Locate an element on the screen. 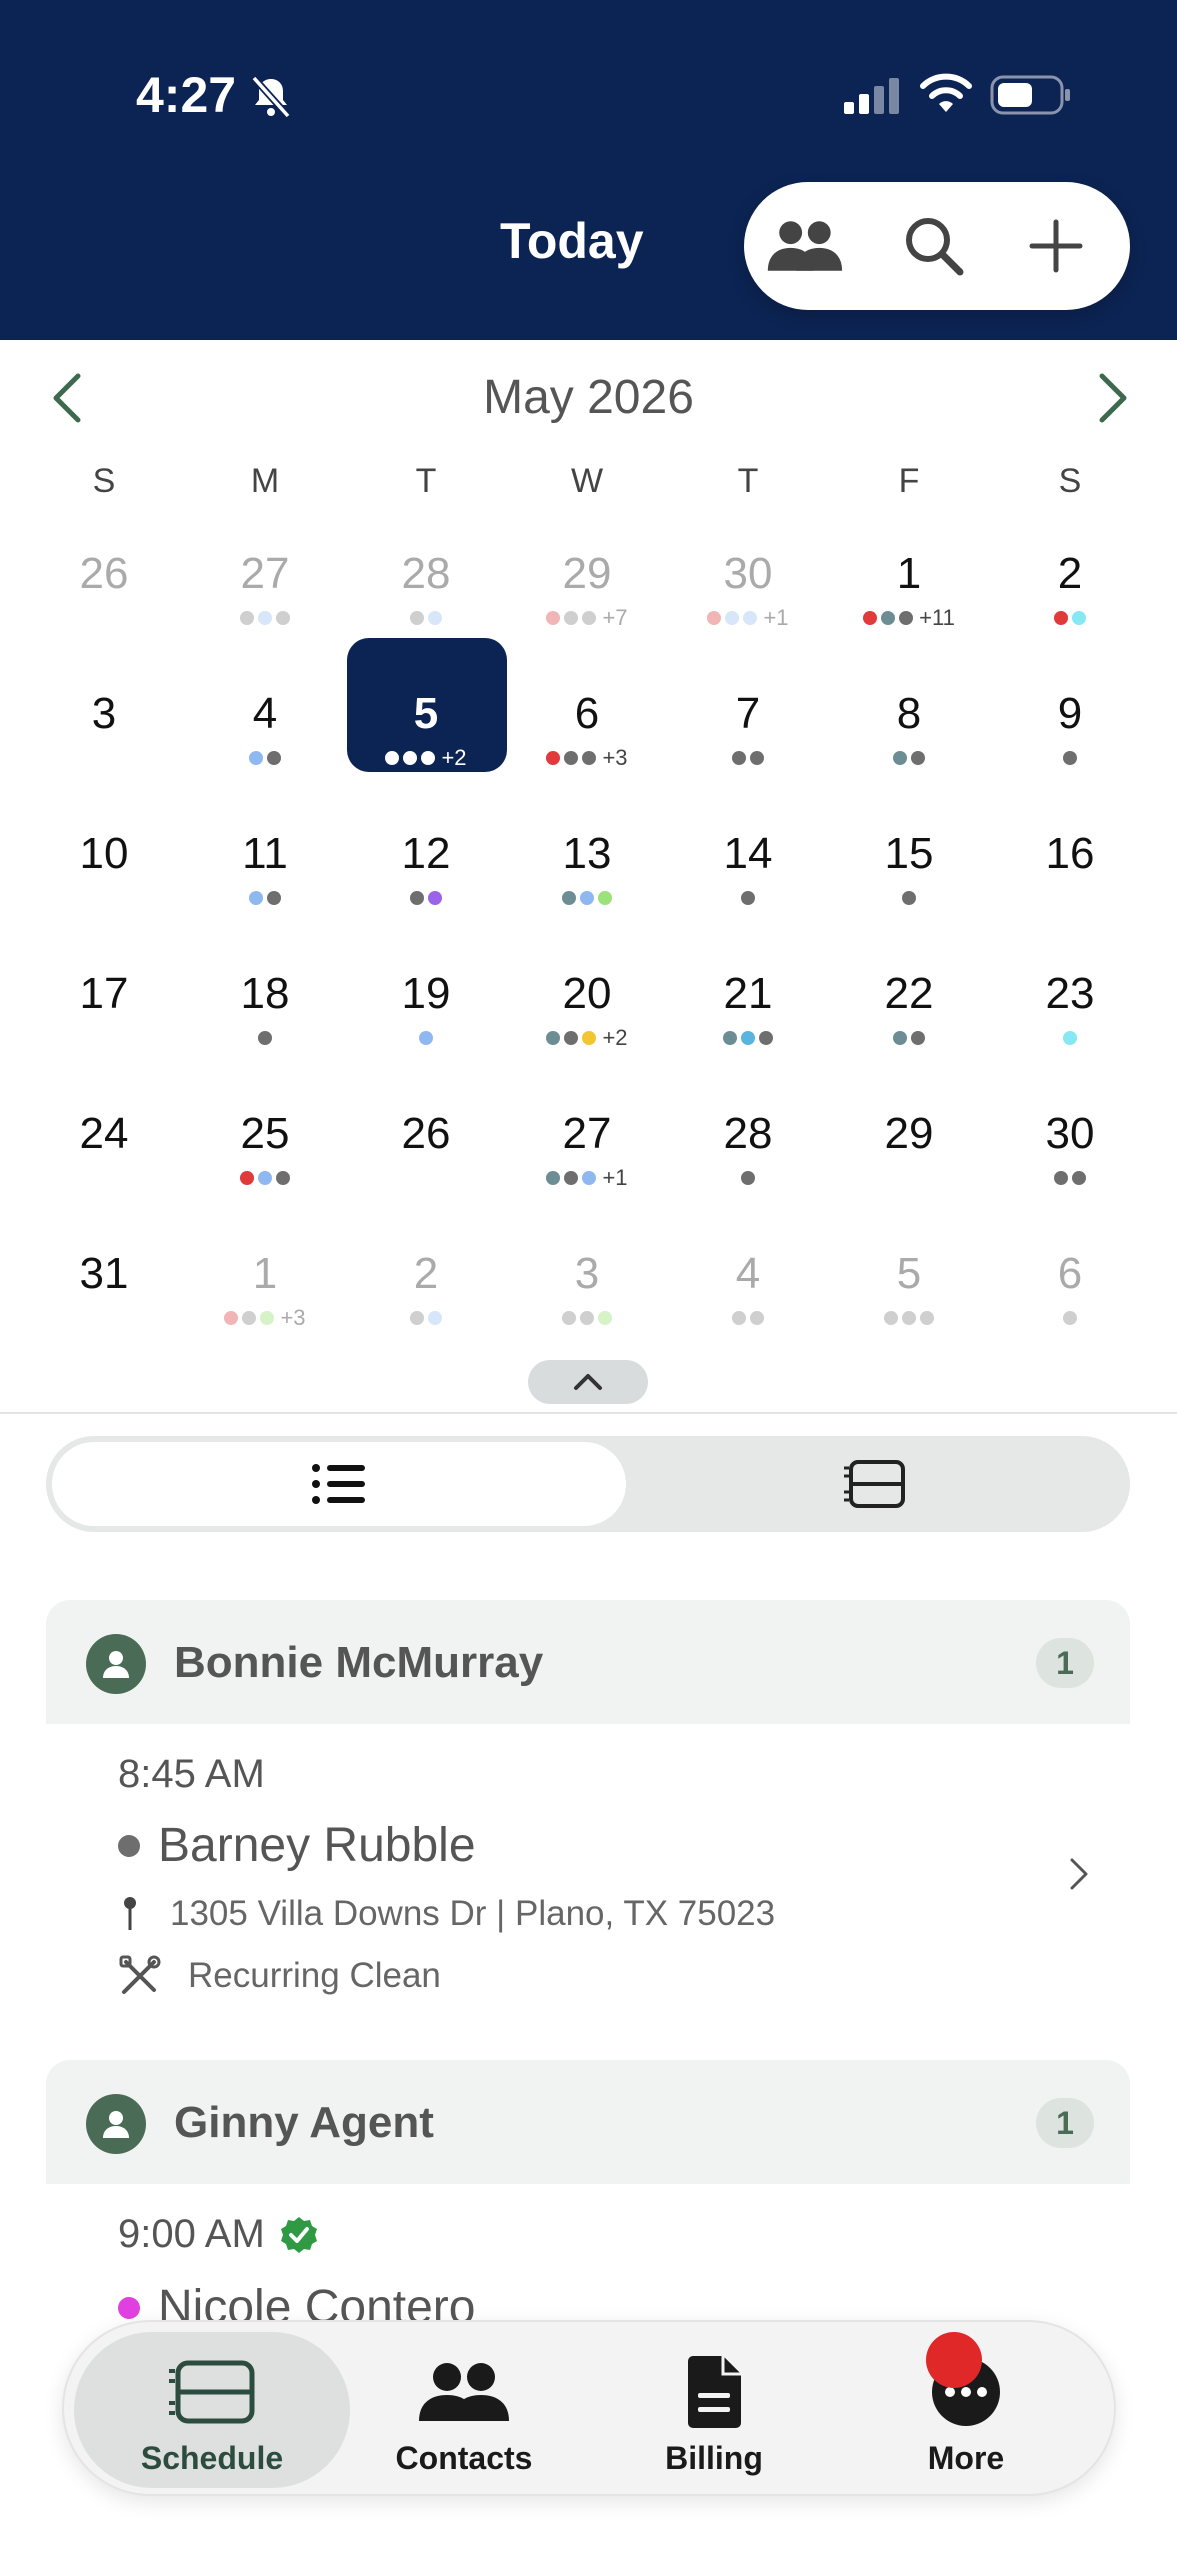  calendar-day: 9 is located at coordinates (1070, 757).